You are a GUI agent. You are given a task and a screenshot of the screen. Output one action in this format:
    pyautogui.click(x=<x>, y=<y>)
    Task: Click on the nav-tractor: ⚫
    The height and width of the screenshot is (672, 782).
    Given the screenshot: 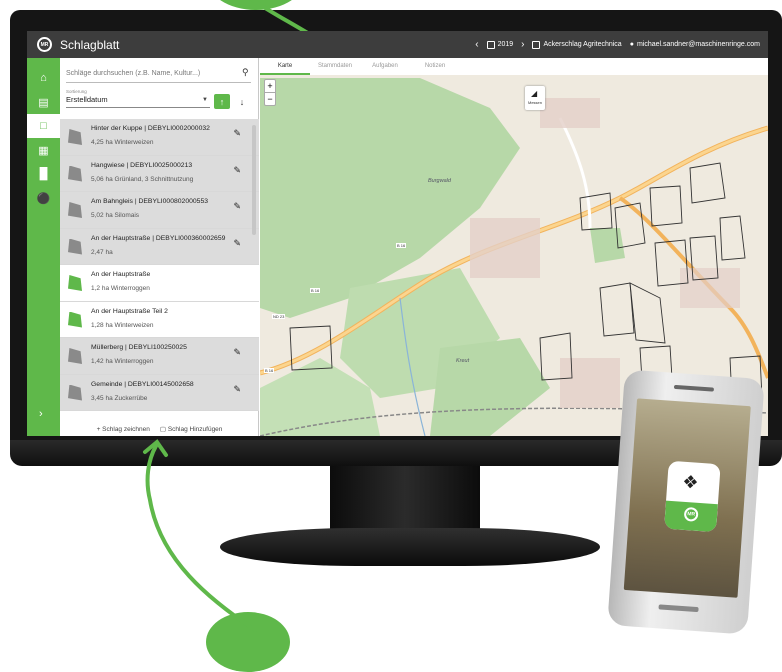 What is the action you would take?
    pyautogui.click(x=43, y=198)
    